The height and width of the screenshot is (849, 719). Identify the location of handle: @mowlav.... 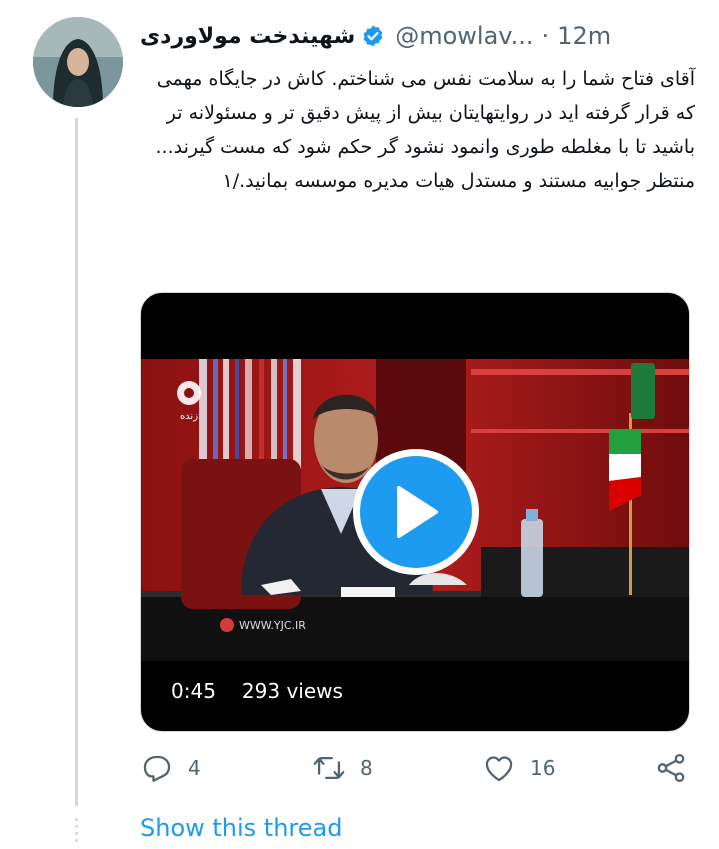
(464, 36).